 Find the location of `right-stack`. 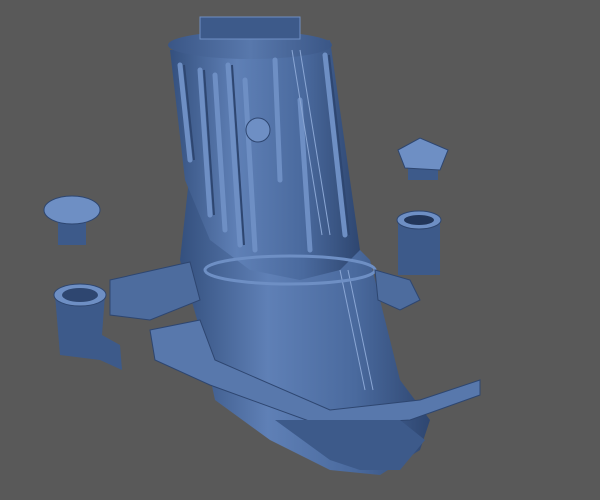

right-stack is located at coordinates (419, 242).